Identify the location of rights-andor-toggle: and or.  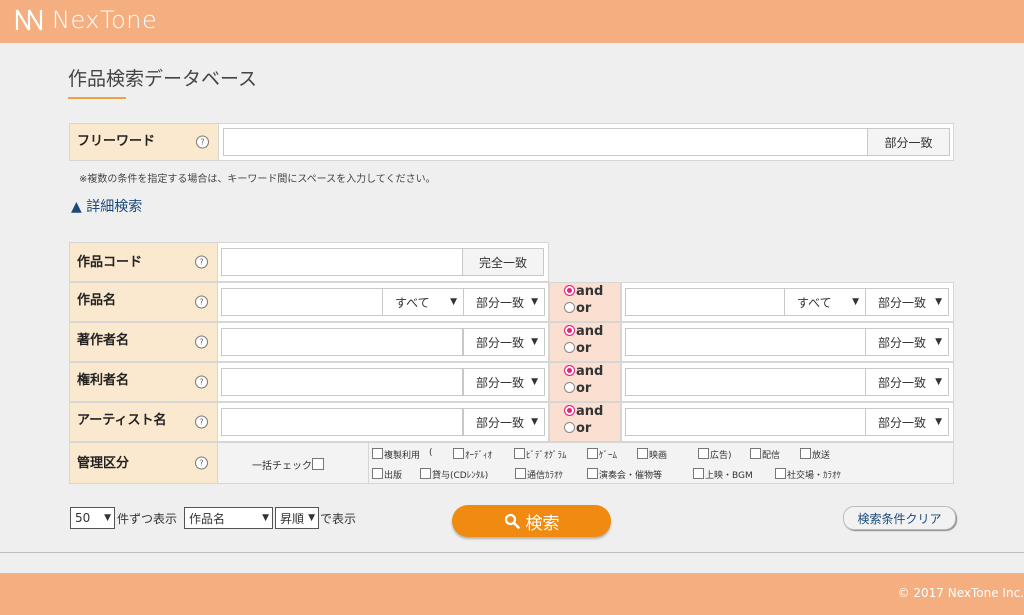
(585, 382).